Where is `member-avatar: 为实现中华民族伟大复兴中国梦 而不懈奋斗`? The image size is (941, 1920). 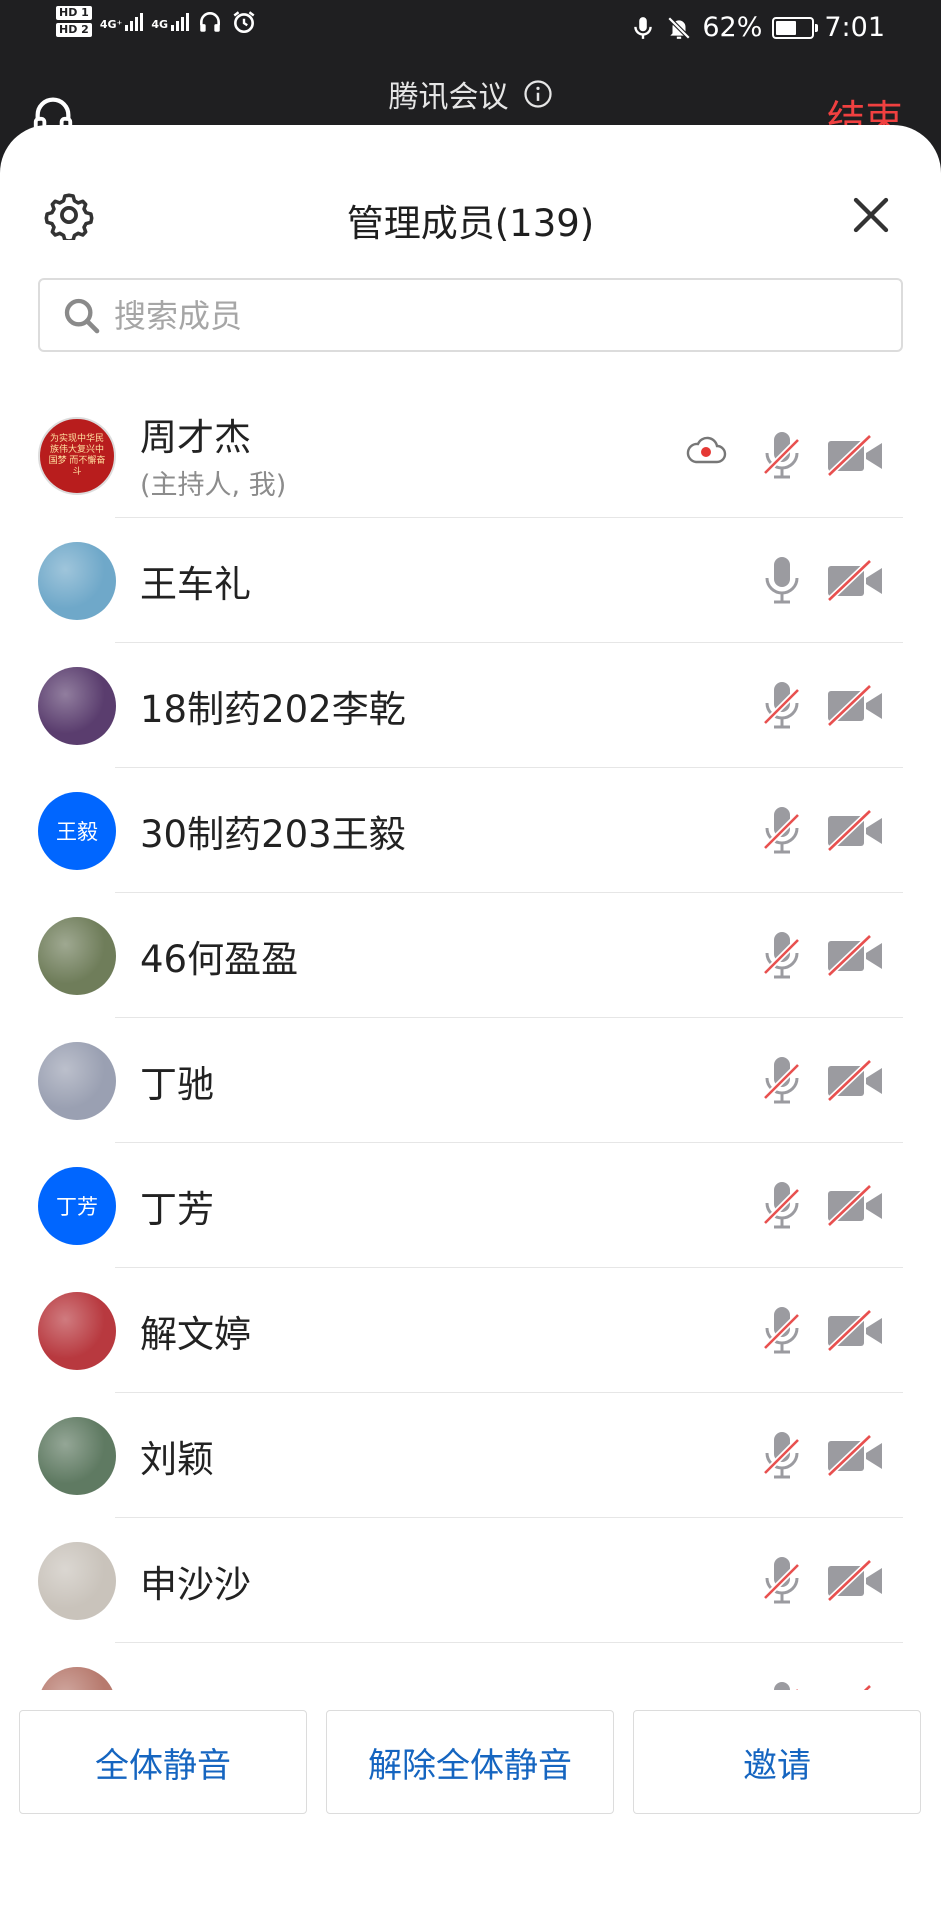
member-avatar: 为实现中华民族伟大复兴中国梦 而不懈奋斗 is located at coordinates (77, 456).